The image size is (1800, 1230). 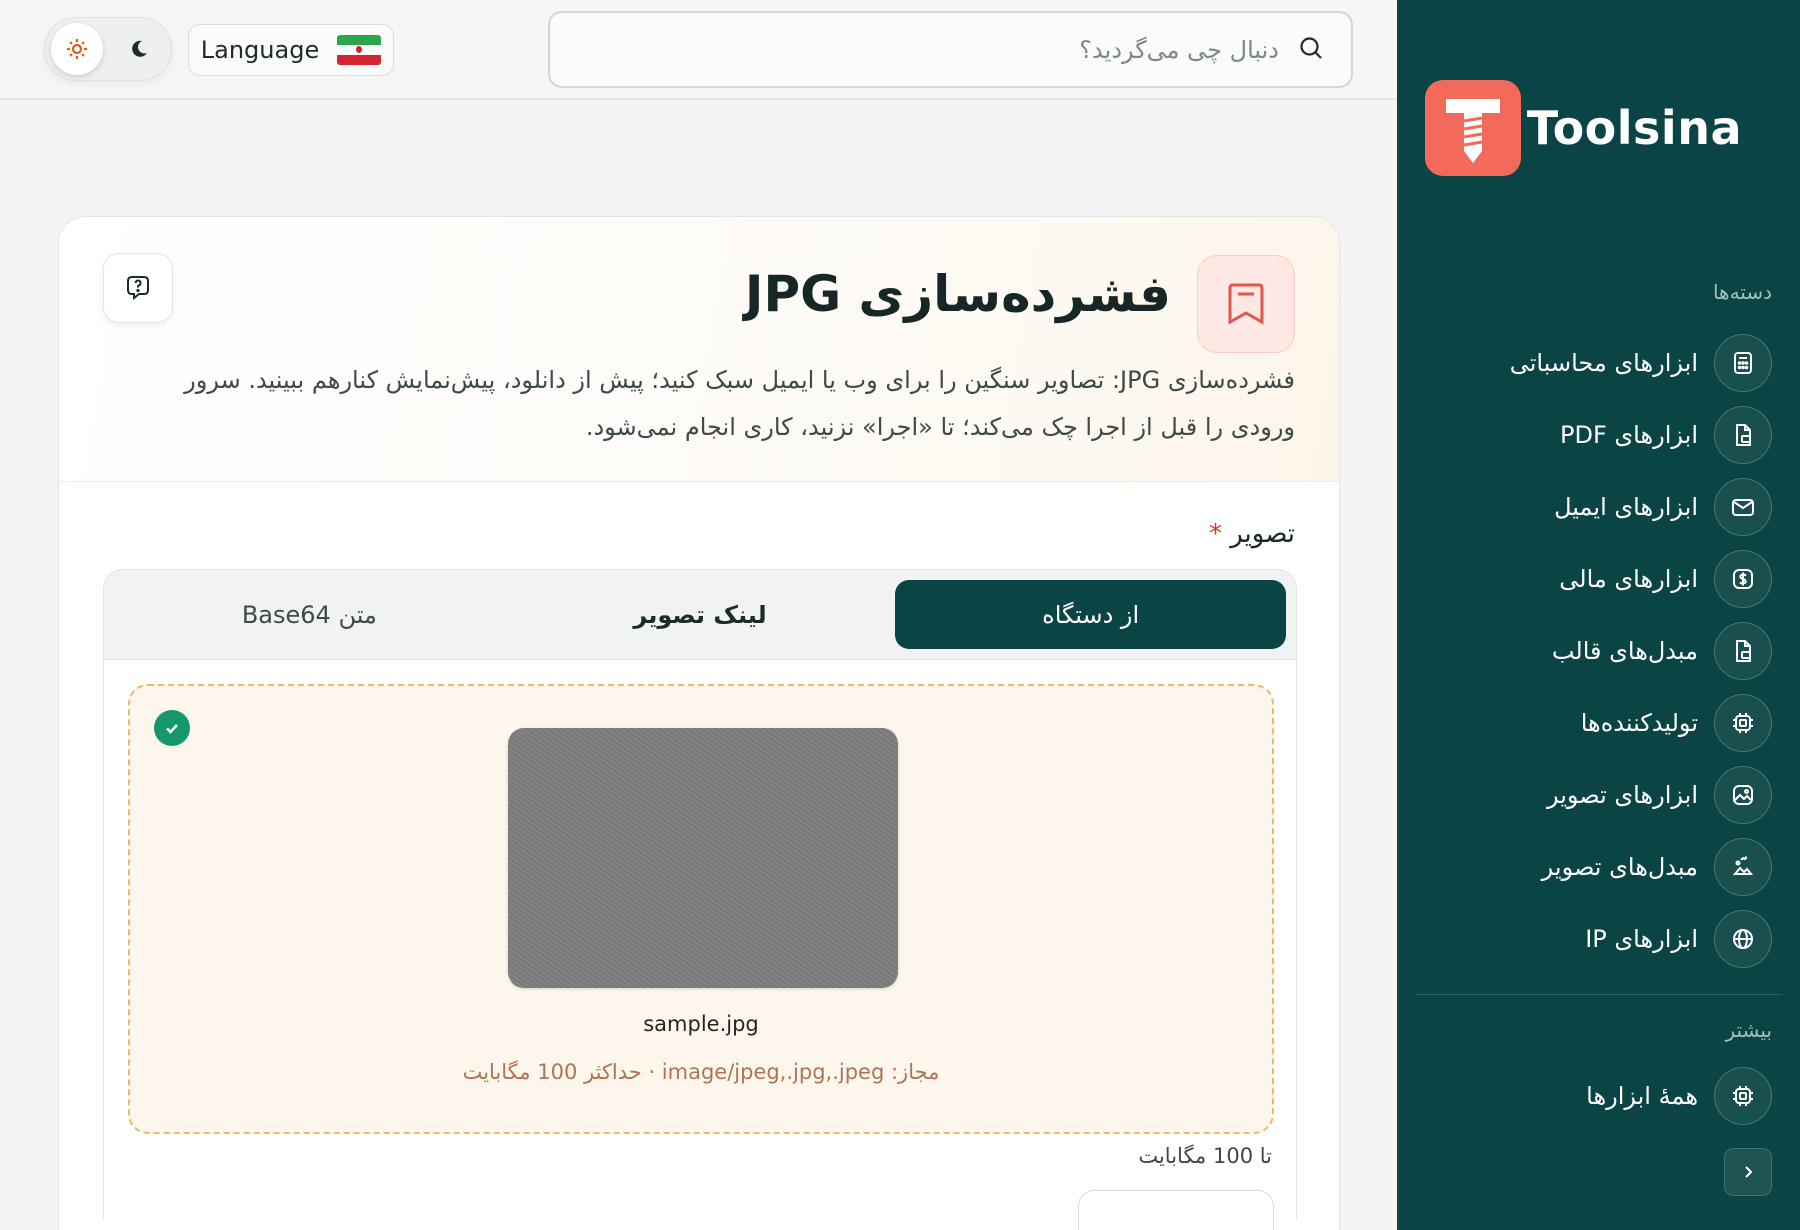 I want to click on language-button: Language, so click(x=291, y=50).